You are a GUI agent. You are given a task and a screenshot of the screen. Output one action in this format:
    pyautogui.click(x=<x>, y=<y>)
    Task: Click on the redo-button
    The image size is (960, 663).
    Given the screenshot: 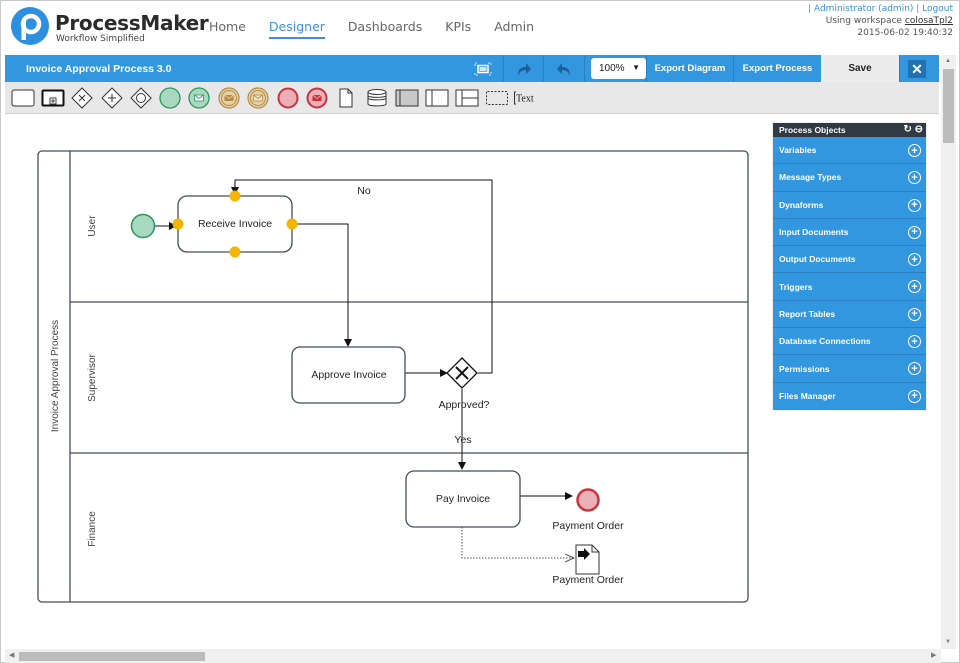 What is the action you would take?
    pyautogui.click(x=523, y=68)
    